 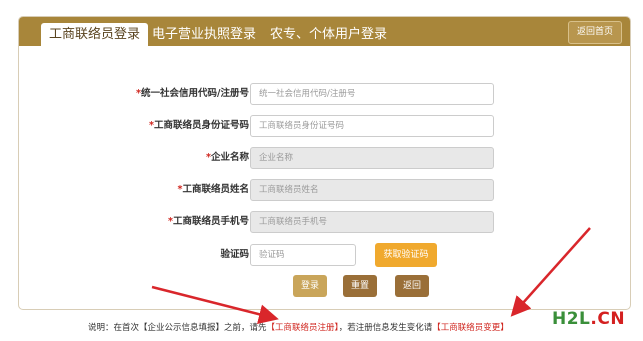 I want to click on form-row-liaison-name: *工商联络员姓名, so click(x=324, y=190).